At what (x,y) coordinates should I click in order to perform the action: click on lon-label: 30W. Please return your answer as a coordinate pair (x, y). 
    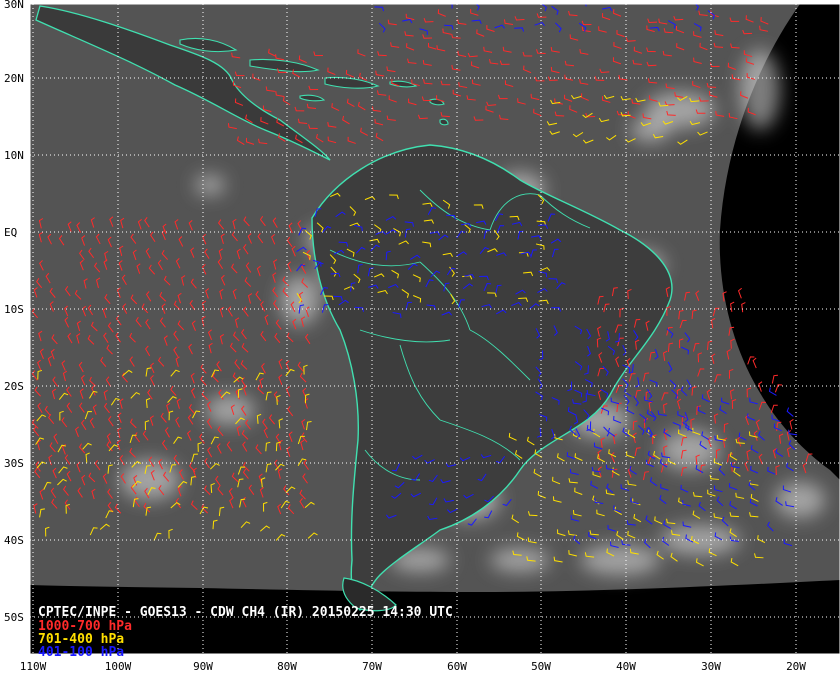
    Looking at the image, I should click on (711, 666).